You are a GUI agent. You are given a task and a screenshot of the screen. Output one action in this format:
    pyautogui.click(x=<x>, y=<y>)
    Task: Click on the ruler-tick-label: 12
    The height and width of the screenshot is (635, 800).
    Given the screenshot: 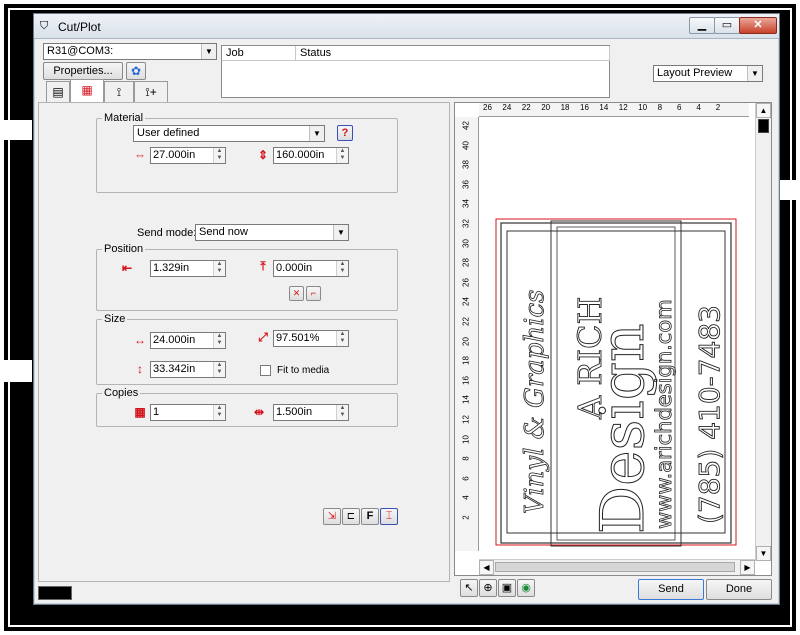 What is the action you would take?
    pyautogui.click(x=466, y=419)
    